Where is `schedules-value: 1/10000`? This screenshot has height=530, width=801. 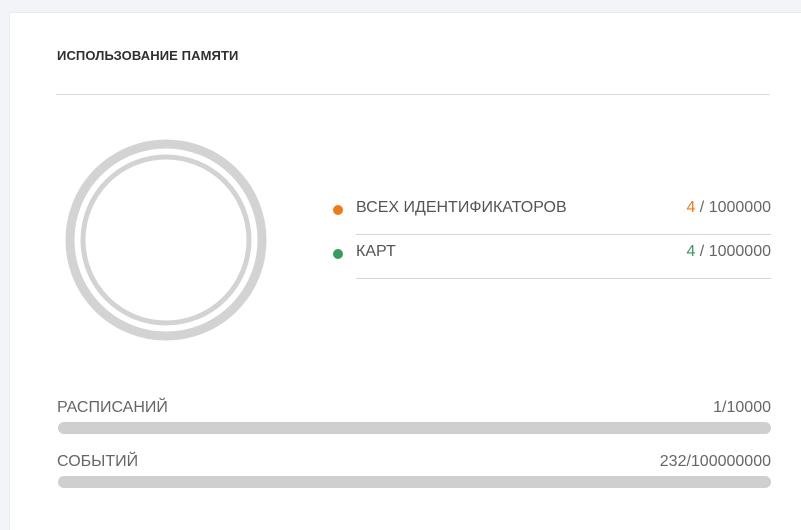
schedules-value: 1/10000 is located at coordinates (742, 407).